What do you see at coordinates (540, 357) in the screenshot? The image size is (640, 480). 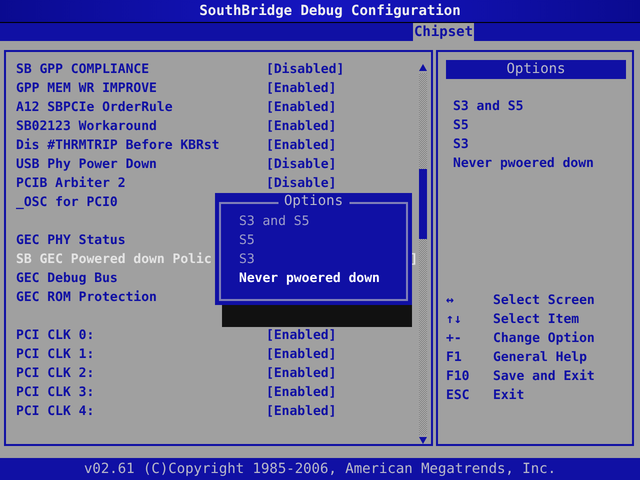 I see `key-action: General Help` at bounding box center [540, 357].